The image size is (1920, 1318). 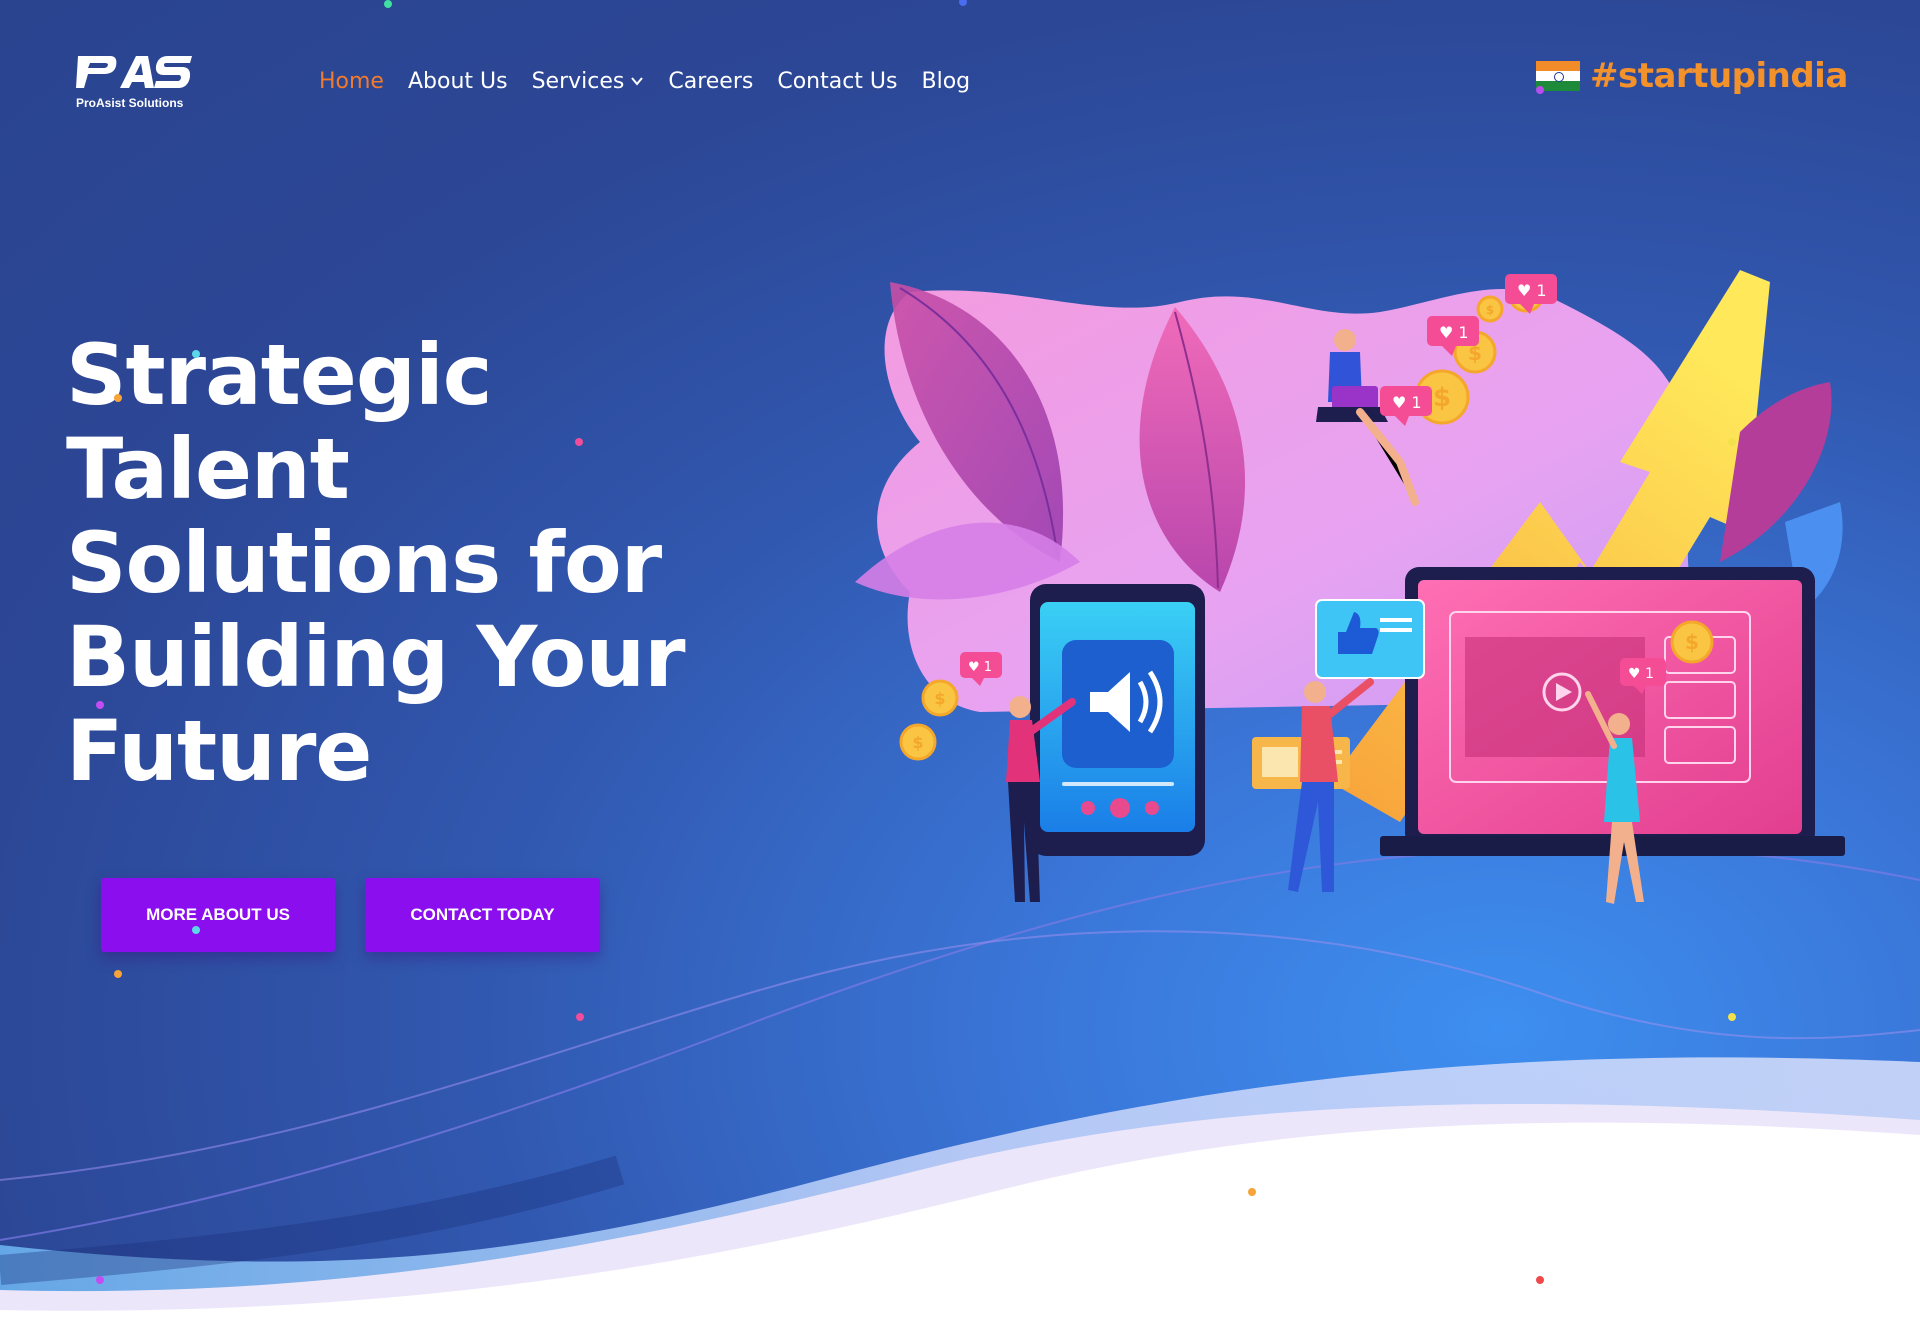 What do you see at coordinates (637, 81) in the screenshot?
I see `chevron-down-icon` at bounding box center [637, 81].